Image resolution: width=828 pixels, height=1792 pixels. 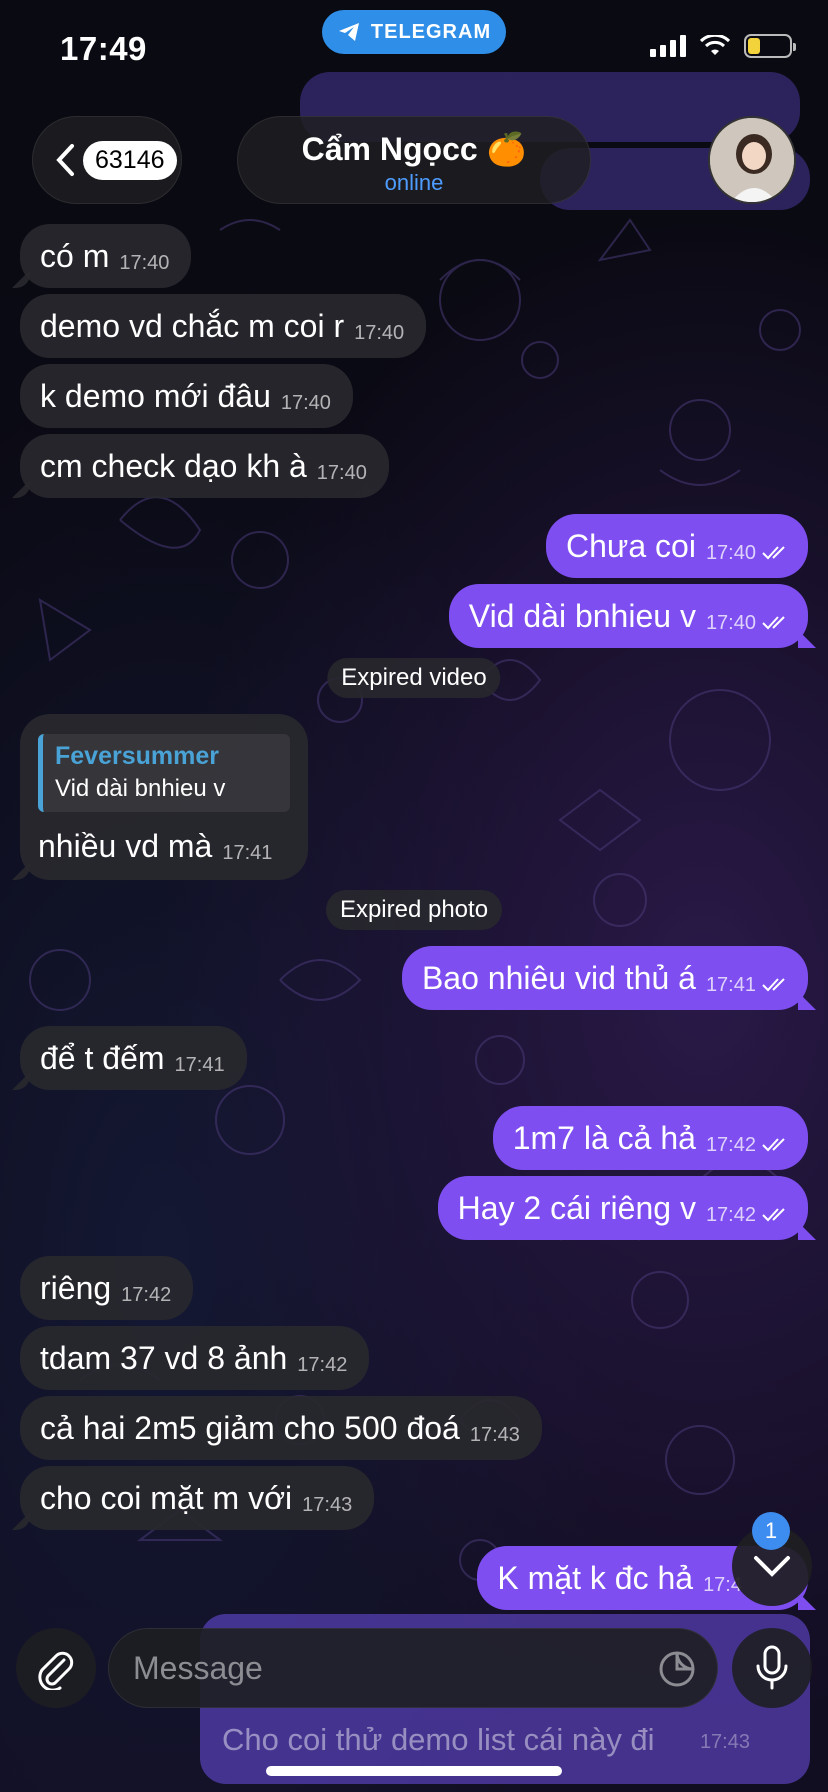 What do you see at coordinates (595, 1577) in the screenshot?
I see `message-text: K mặt k đc hả` at bounding box center [595, 1577].